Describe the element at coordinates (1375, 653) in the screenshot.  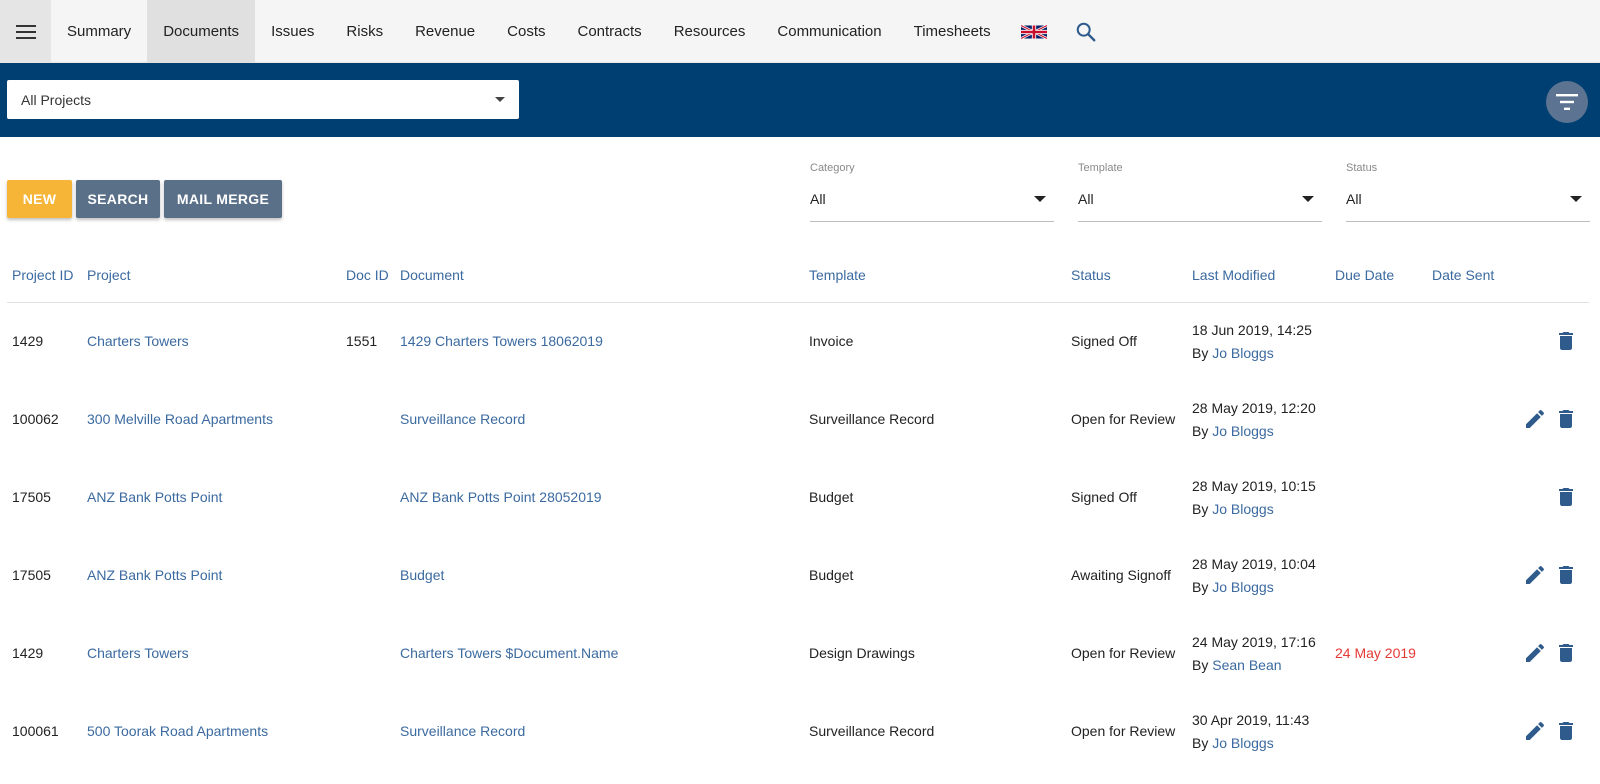
I see `due-date-cell: 24 May 2019` at that location.